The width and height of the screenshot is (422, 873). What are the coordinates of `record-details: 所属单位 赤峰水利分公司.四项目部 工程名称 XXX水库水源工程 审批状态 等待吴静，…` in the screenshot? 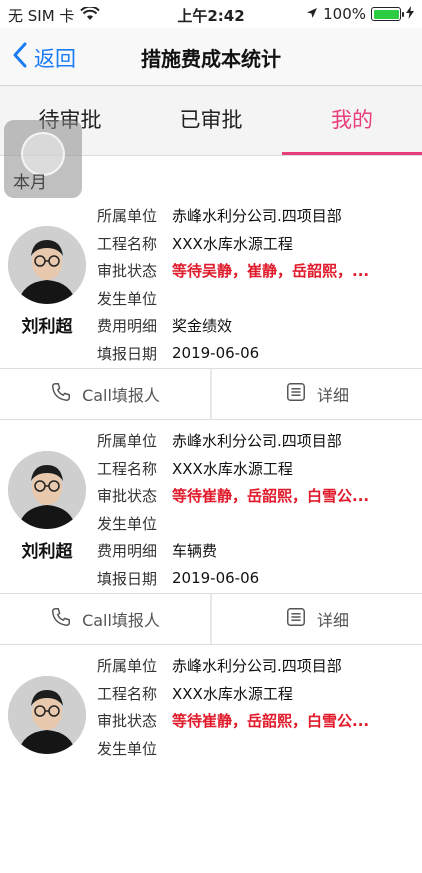 It's located at (255, 284).